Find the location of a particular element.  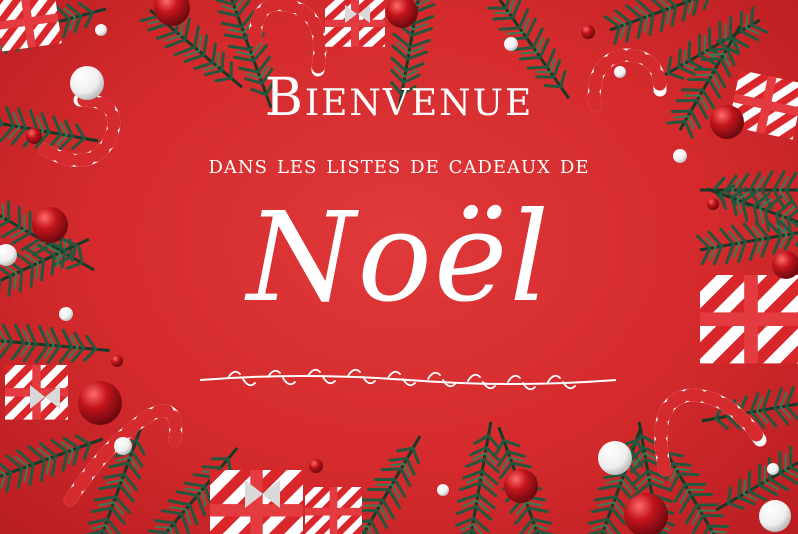

welcome-title: Bienvenue is located at coordinates (399, 98).